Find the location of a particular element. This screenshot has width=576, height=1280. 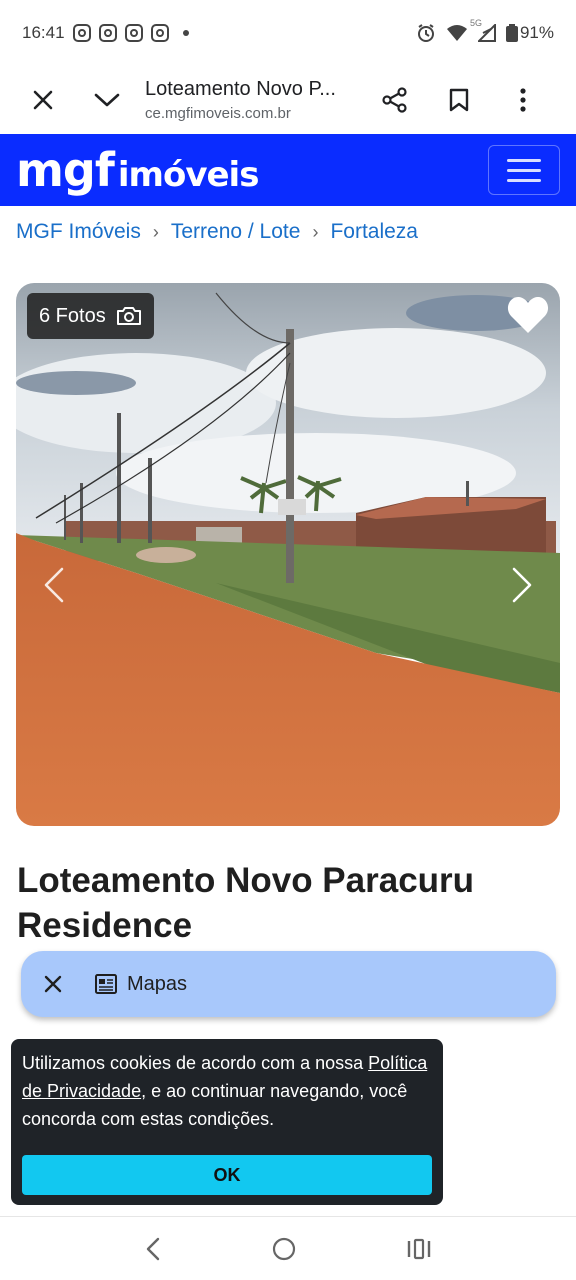

close-tab-button is located at coordinates (43, 100).